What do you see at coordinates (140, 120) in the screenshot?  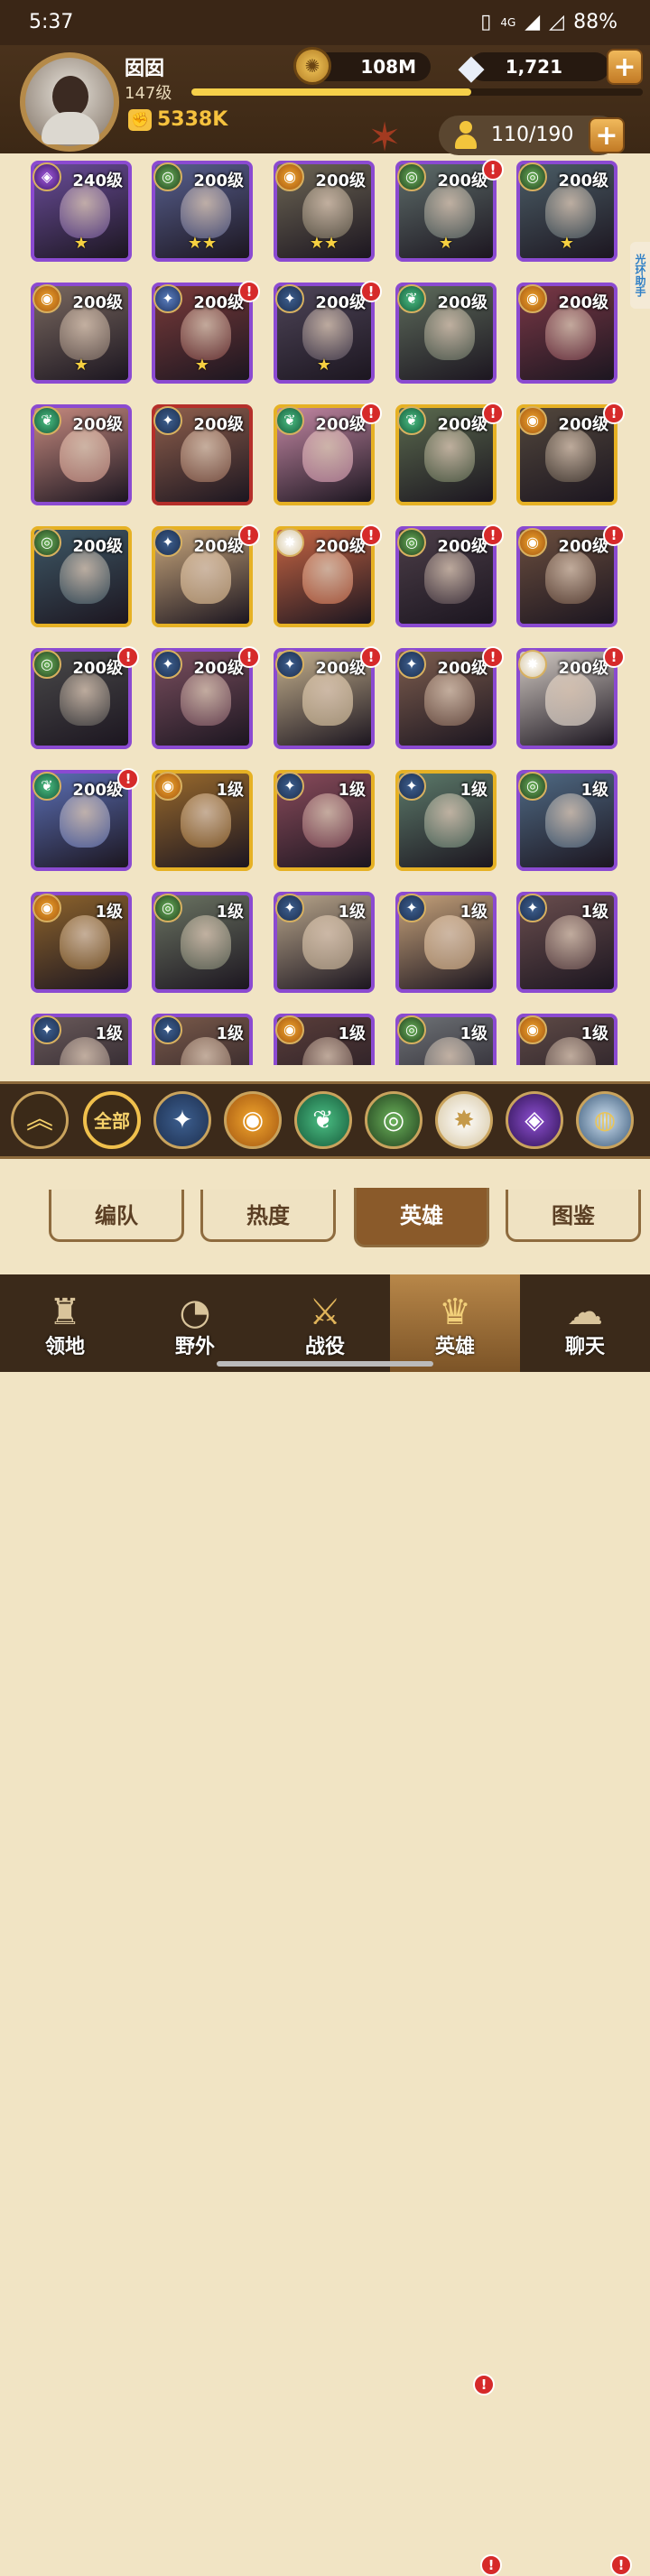 I see `fist-icon: ✊` at bounding box center [140, 120].